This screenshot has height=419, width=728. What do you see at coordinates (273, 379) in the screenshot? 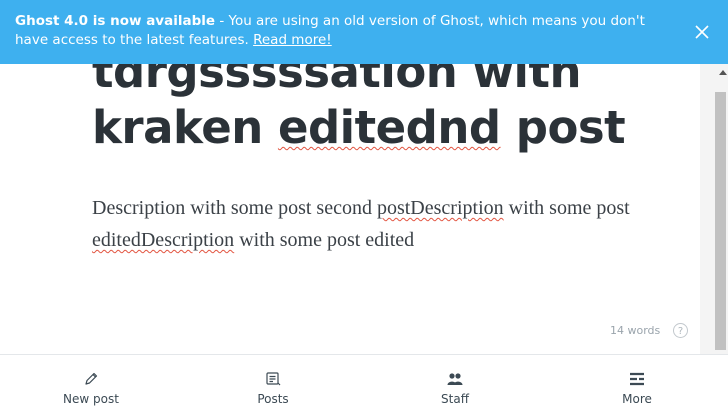
I see `posts-icon` at bounding box center [273, 379].